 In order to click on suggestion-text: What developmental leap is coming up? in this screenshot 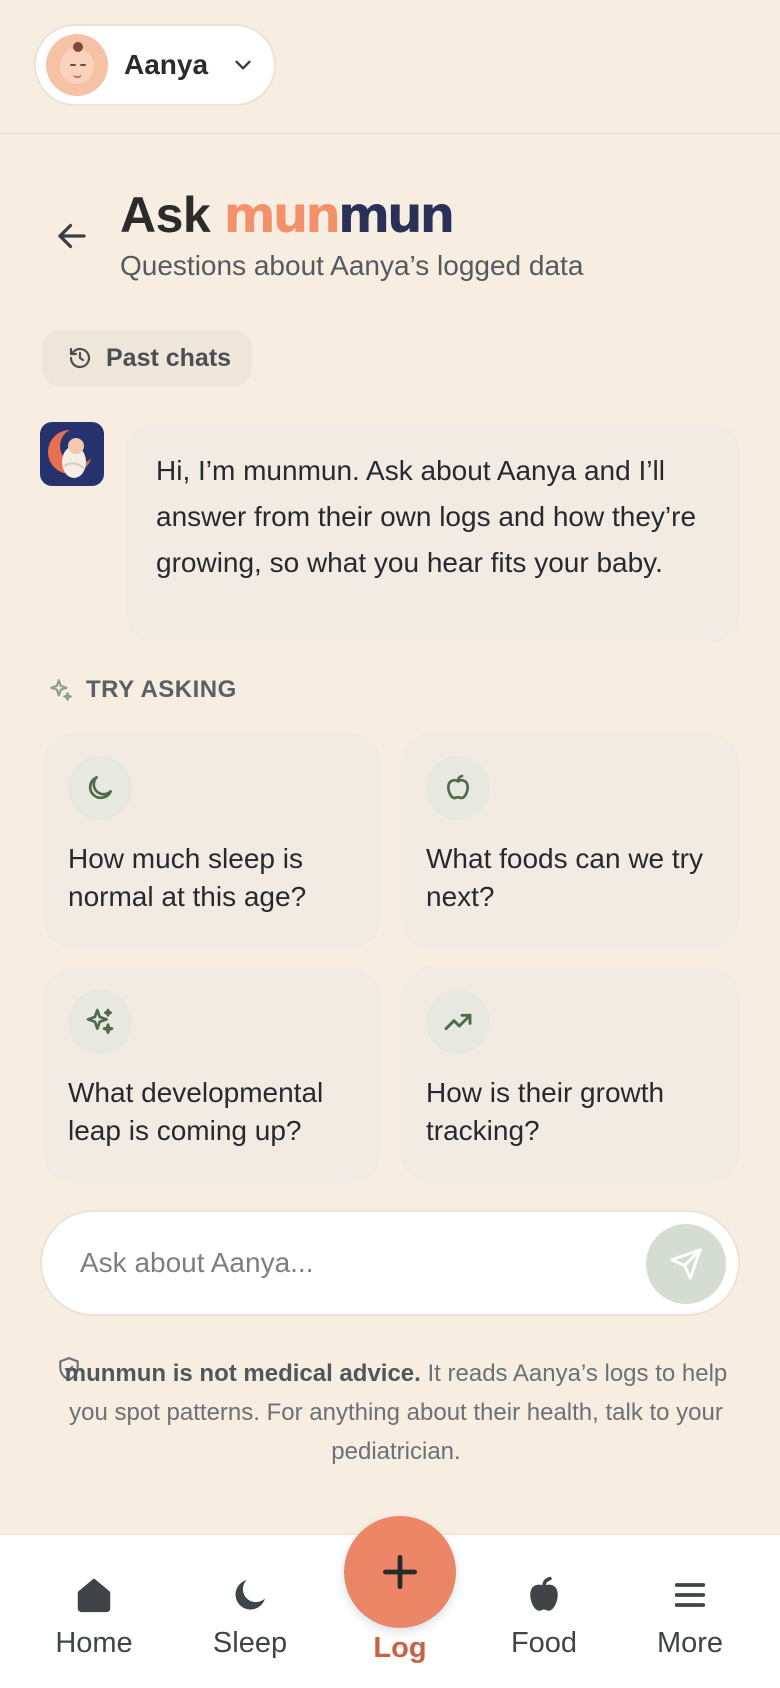, I will do `click(196, 1111)`.